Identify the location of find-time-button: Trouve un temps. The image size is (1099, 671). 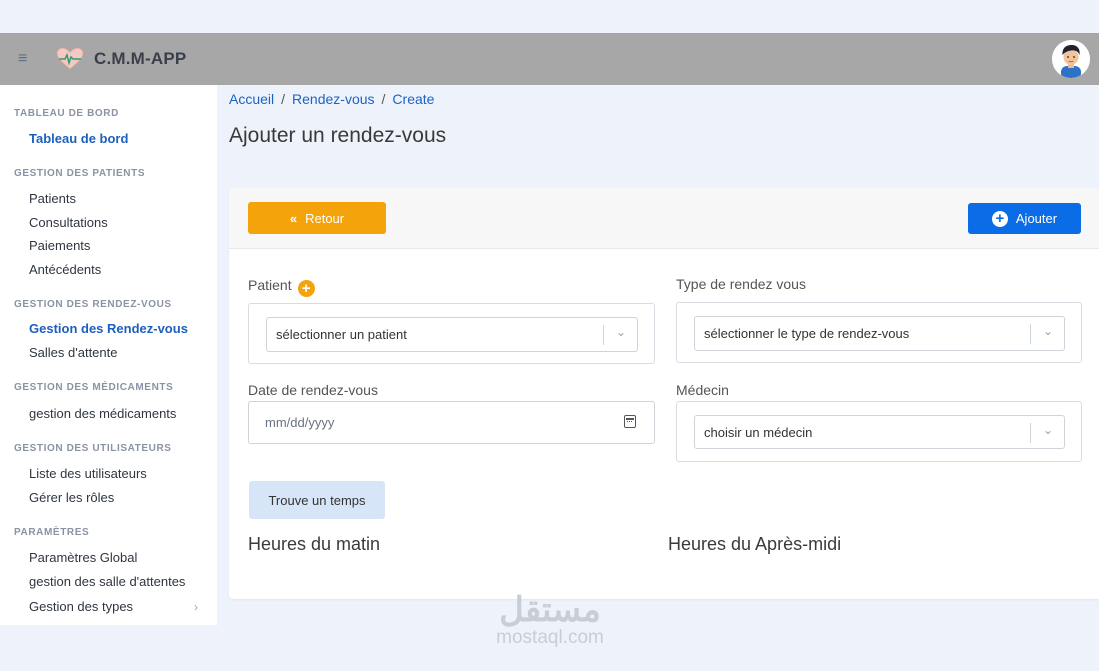
(317, 500).